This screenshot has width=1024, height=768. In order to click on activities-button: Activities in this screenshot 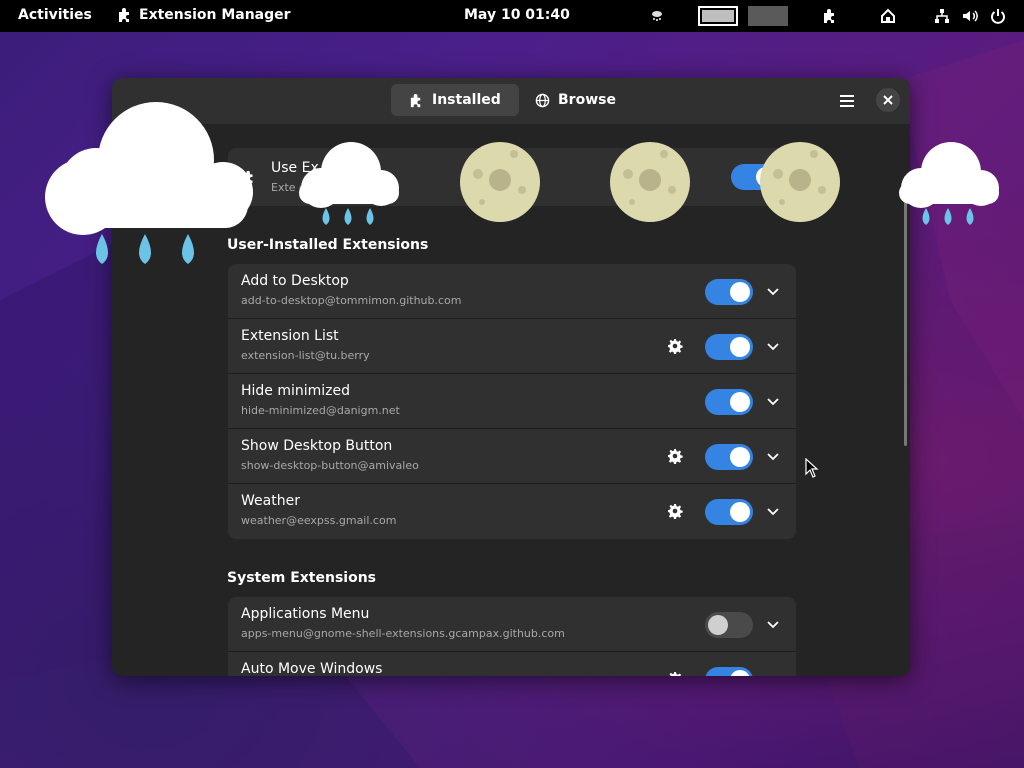, I will do `click(55, 15)`.